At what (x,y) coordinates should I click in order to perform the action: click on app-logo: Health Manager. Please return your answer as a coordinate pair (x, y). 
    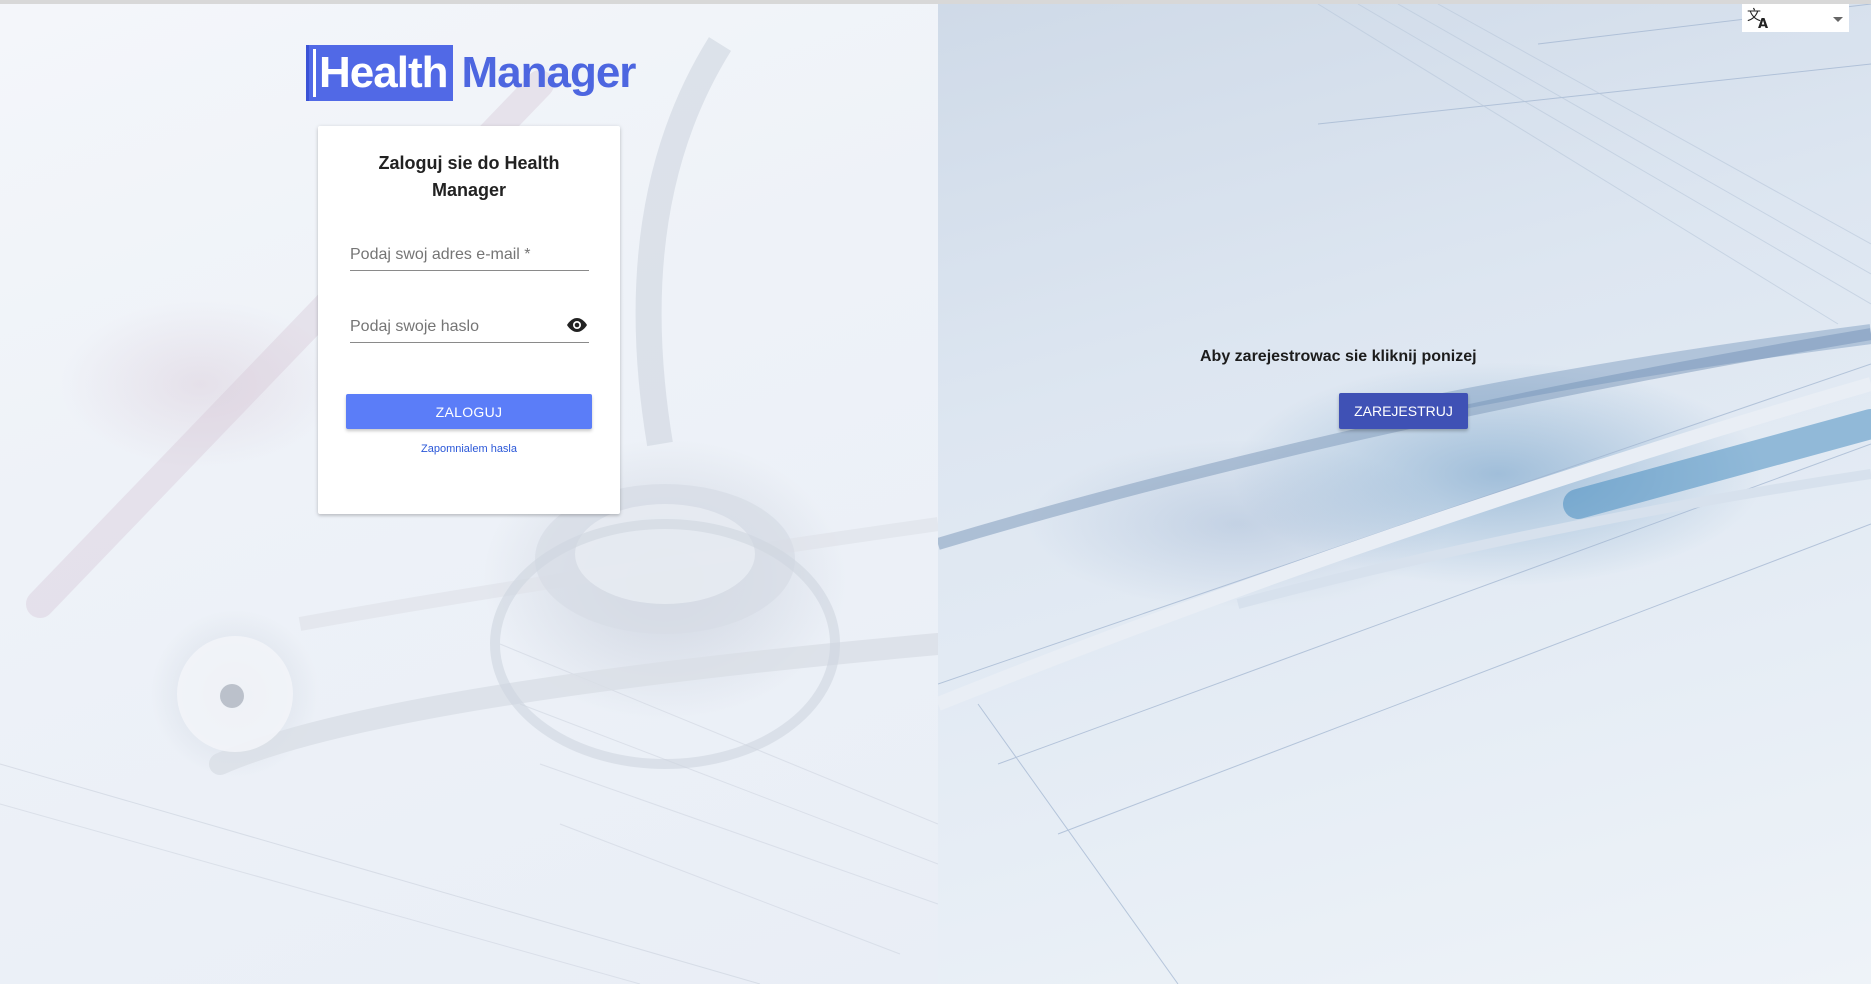
    Looking at the image, I should click on (471, 73).